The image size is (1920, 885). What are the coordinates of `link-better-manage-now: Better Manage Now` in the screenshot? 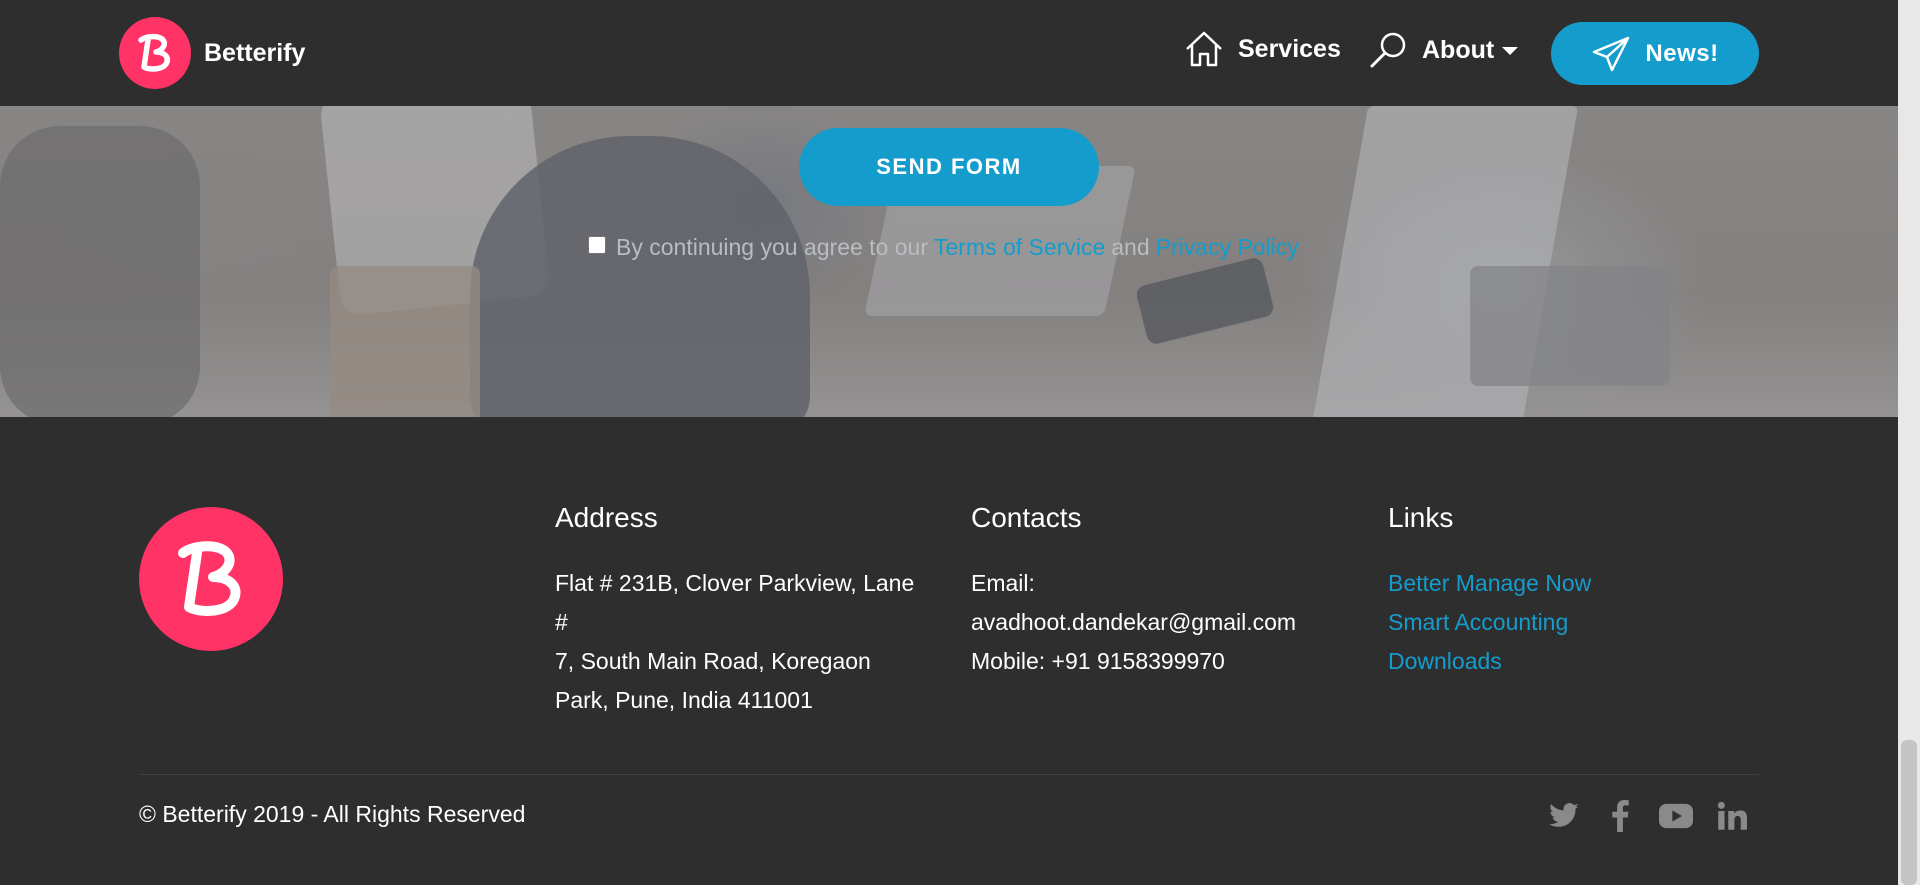 It's located at (1568, 583).